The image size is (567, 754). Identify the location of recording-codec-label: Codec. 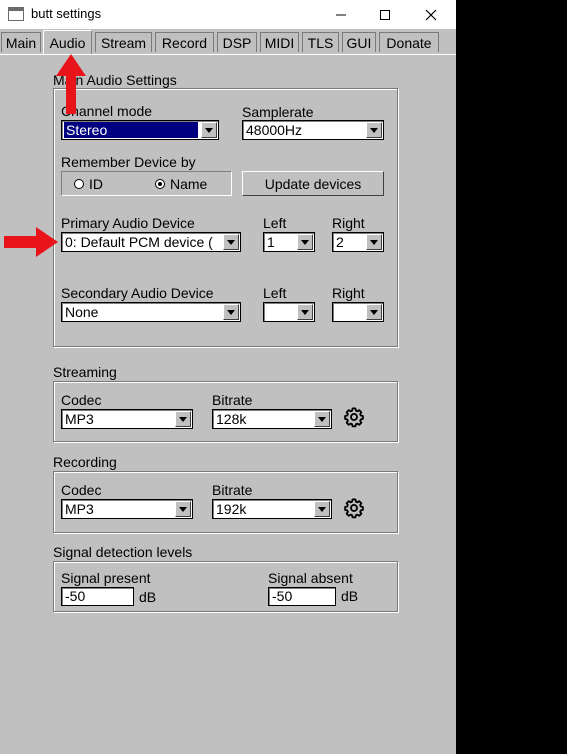
(81, 490).